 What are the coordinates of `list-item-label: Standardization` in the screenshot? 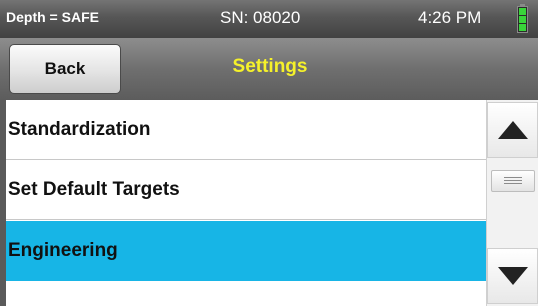 It's located at (79, 129).